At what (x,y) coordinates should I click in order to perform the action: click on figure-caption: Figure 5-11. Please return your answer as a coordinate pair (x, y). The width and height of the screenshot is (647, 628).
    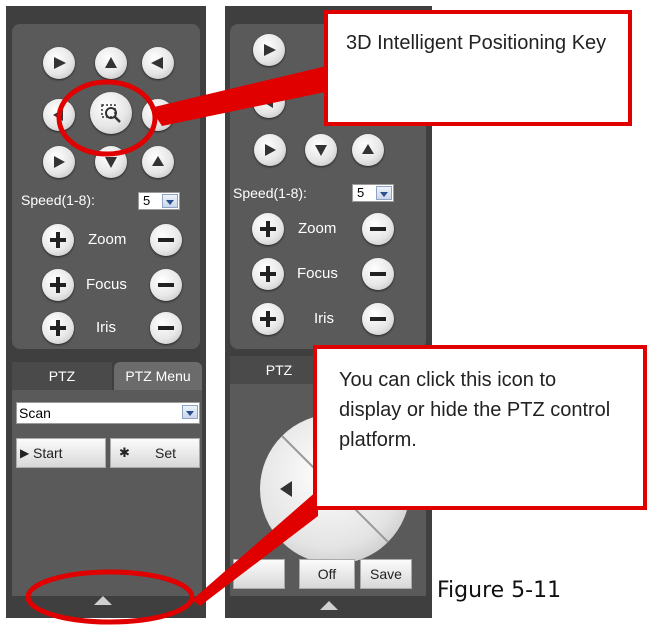
    Looking at the image, I should click on (499, 590).